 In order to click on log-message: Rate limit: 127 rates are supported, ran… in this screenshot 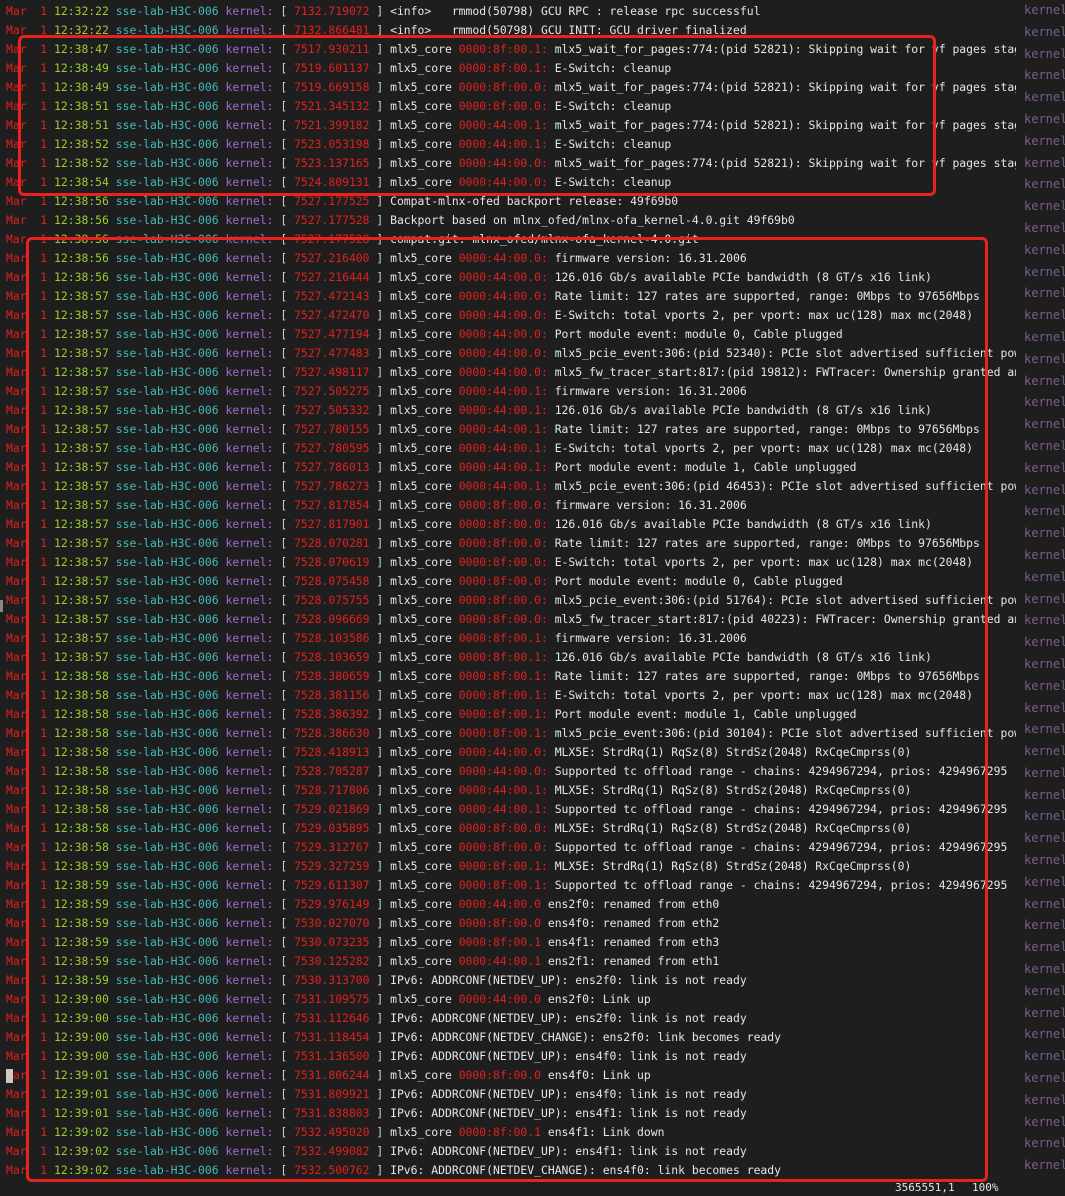, I will do `click(767, 296)`.